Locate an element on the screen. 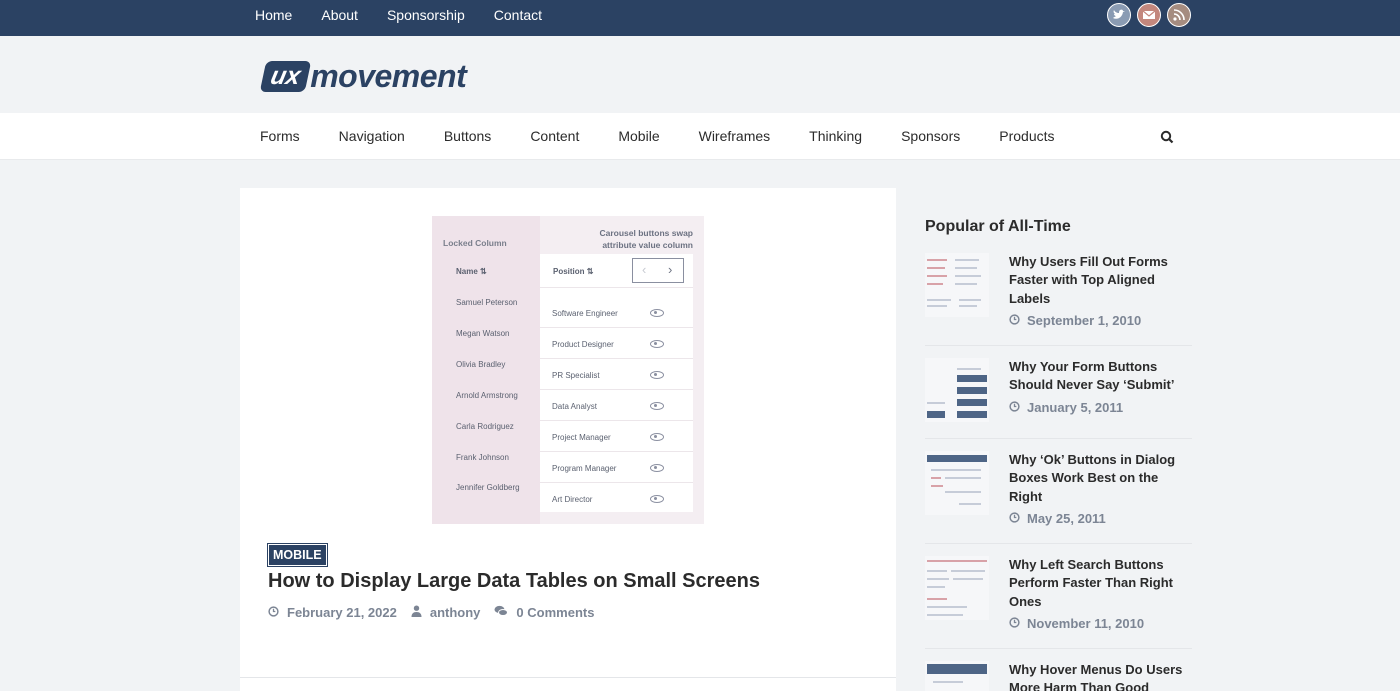 The image size is (1400, 691). row-name: Carla Rodriguez is located at coordinates (485, 426).